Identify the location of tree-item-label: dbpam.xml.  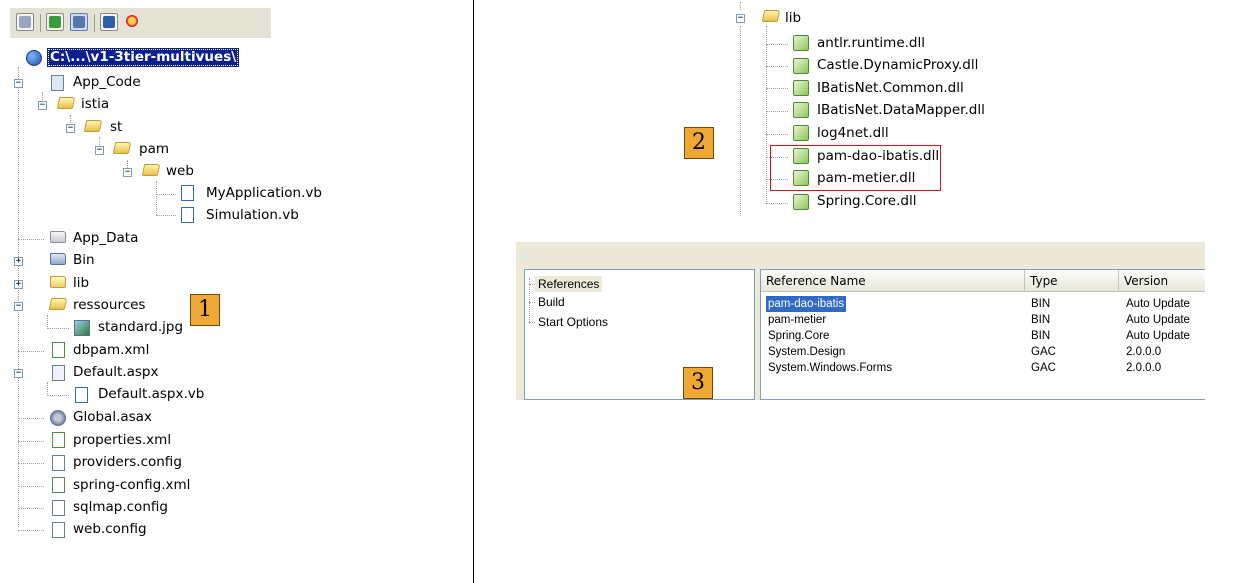
(111, 350).